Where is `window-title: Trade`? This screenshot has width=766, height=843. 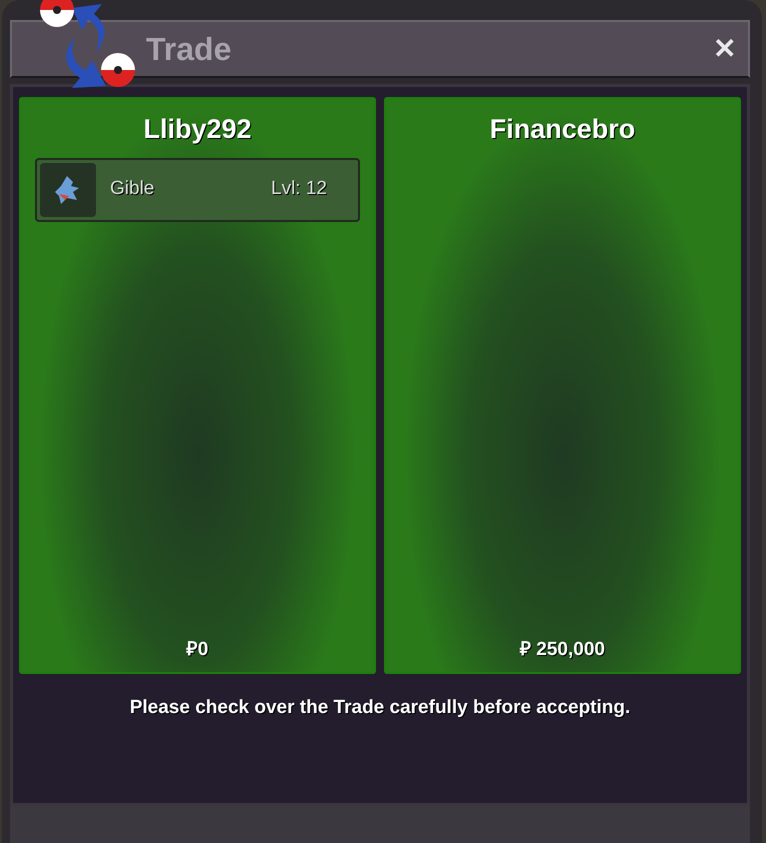 window-title: Trade is located at coordinates (189, 49).